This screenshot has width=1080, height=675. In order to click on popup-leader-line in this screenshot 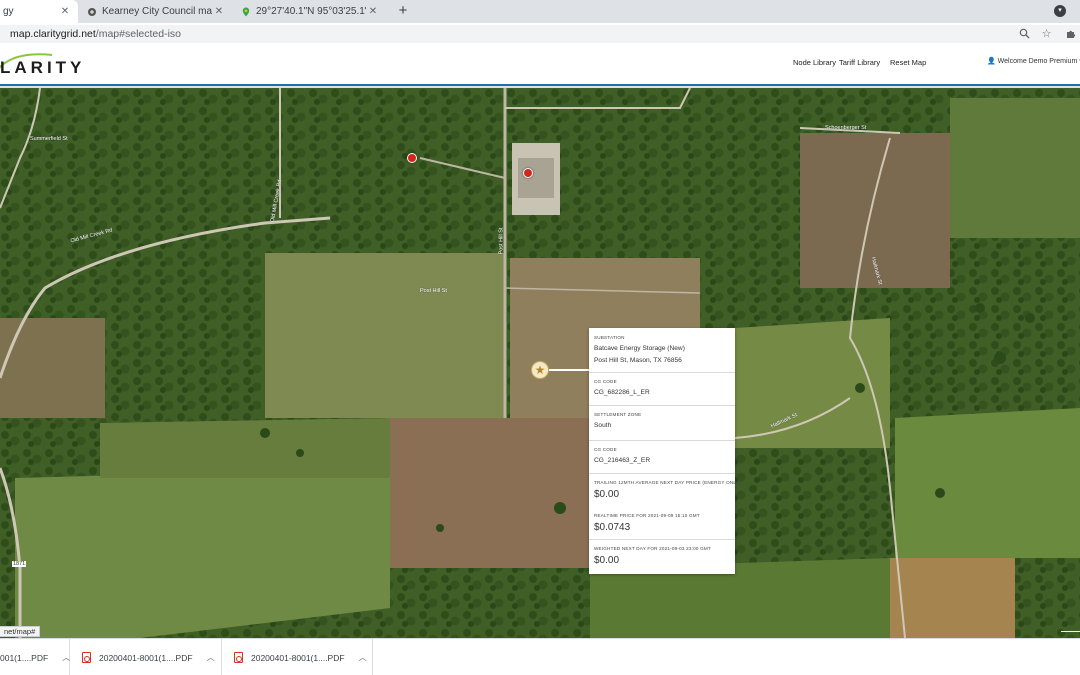, I will do `click(569, 370)`.